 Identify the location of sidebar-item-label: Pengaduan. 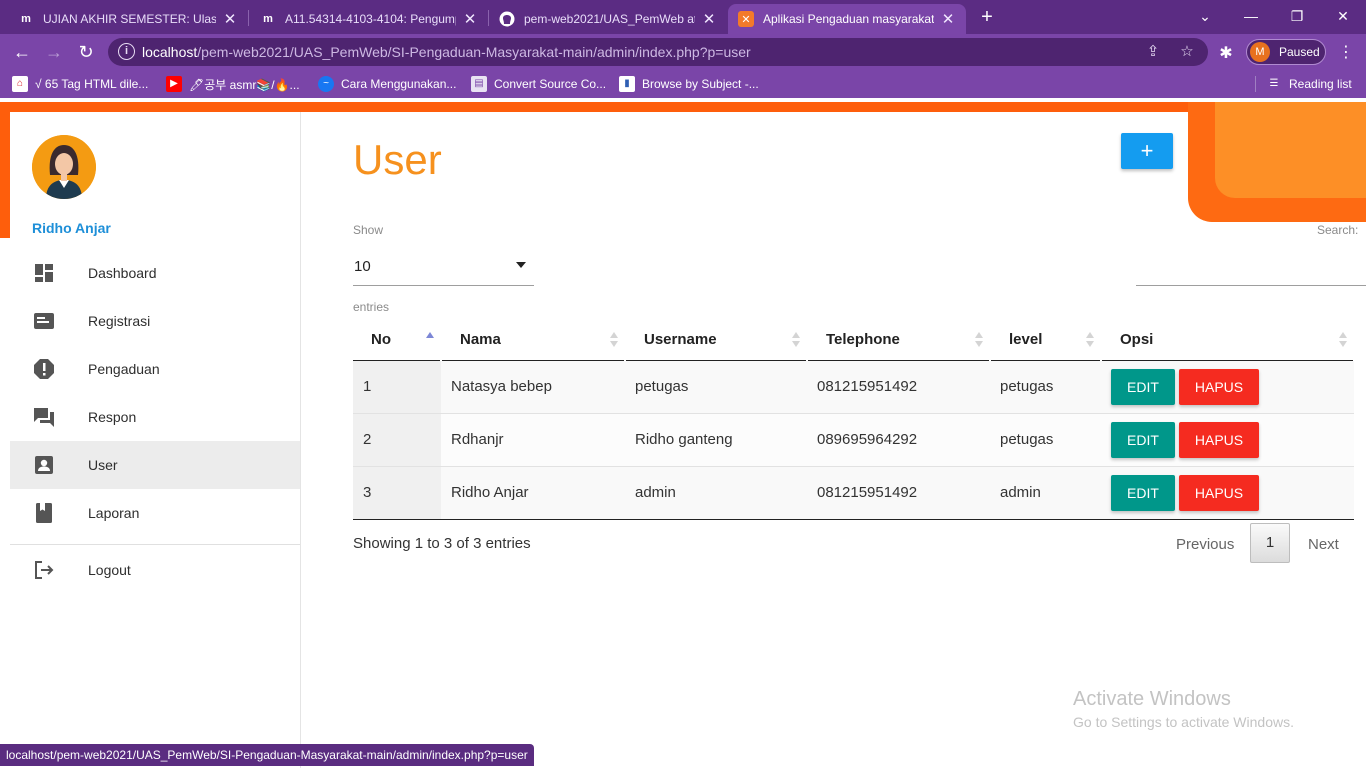
(124, 369).